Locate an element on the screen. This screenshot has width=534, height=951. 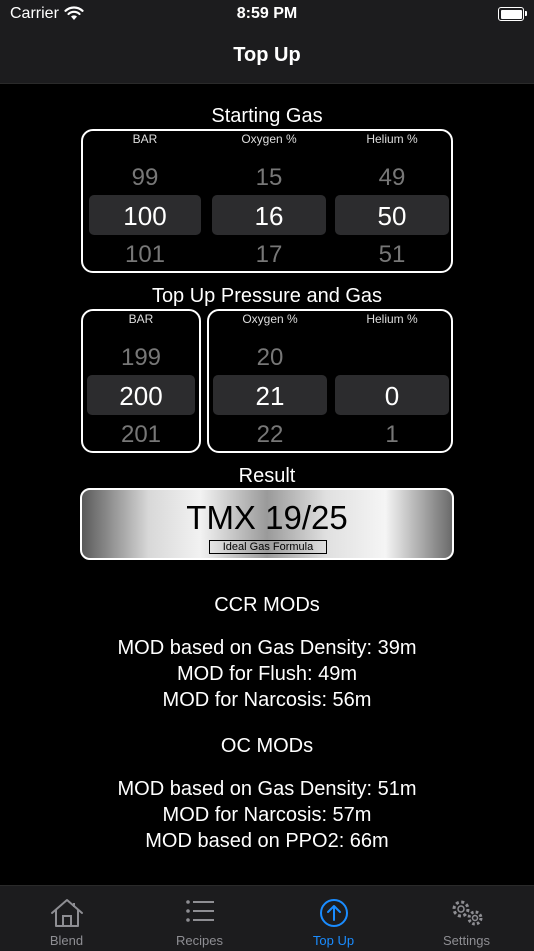
top-up-oxygen-wheel: 20 21 22 is located at coordinates (270, 381).